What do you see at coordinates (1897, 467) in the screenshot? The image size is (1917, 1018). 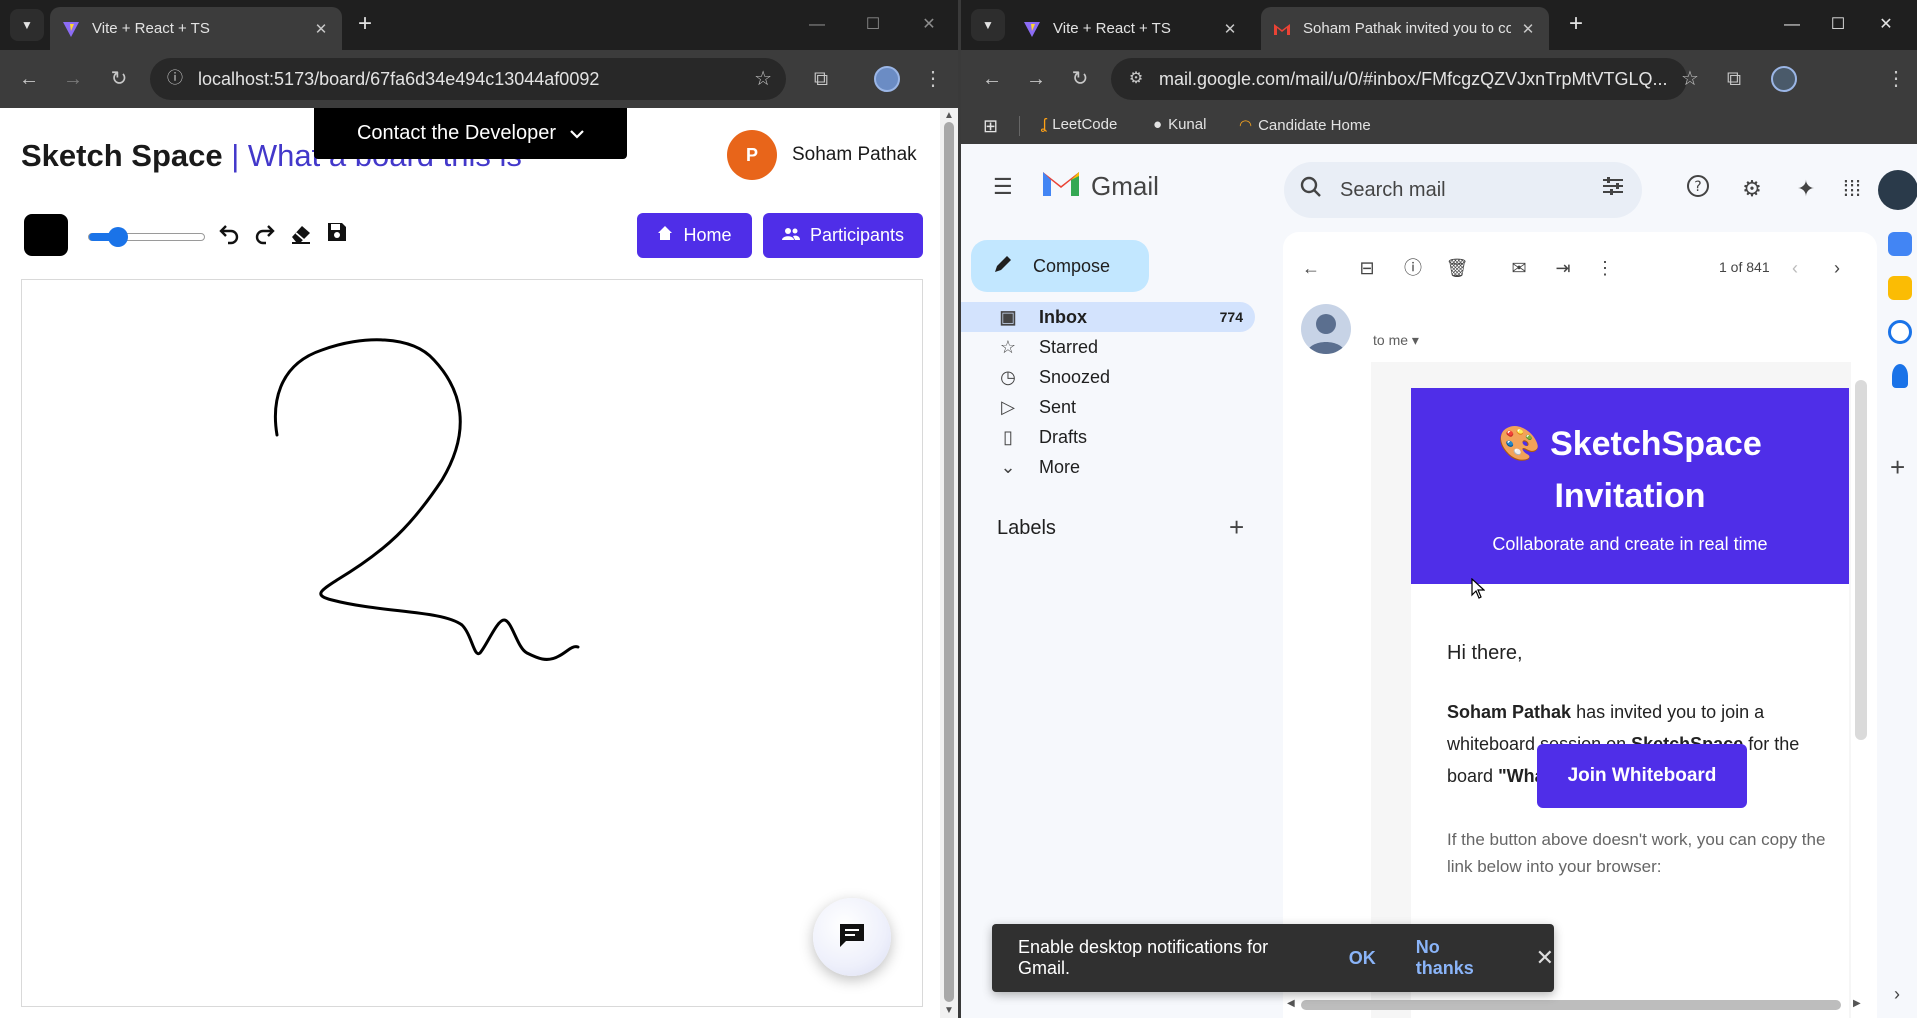 I see `get-addons-icon: +` at bounding box center [1897, 467].